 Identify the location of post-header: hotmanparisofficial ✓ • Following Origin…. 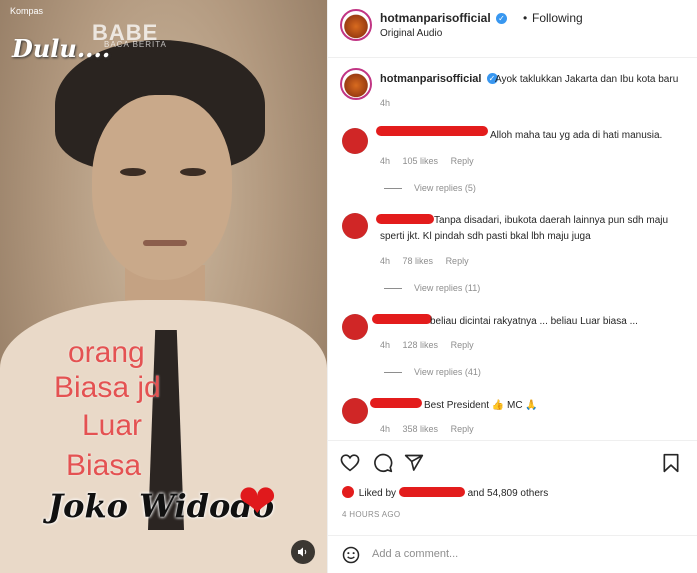
(512, 29).